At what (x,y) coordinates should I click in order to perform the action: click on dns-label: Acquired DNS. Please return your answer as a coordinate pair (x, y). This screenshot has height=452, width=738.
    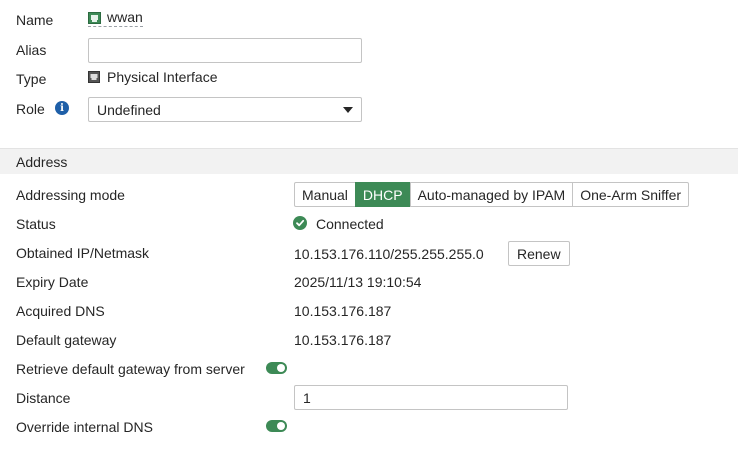
    Looking at the image, I should click on (60, 311).